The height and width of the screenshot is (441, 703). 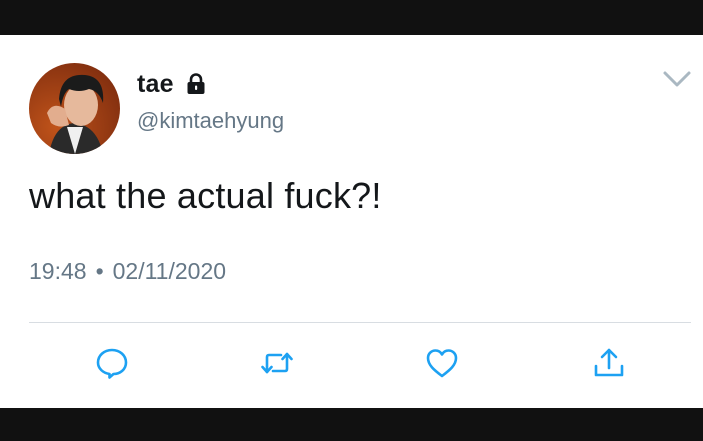 What do you see at coordinates (74, 108) in the screenshot?
I see `avatar` at bounding box center [74, 108].